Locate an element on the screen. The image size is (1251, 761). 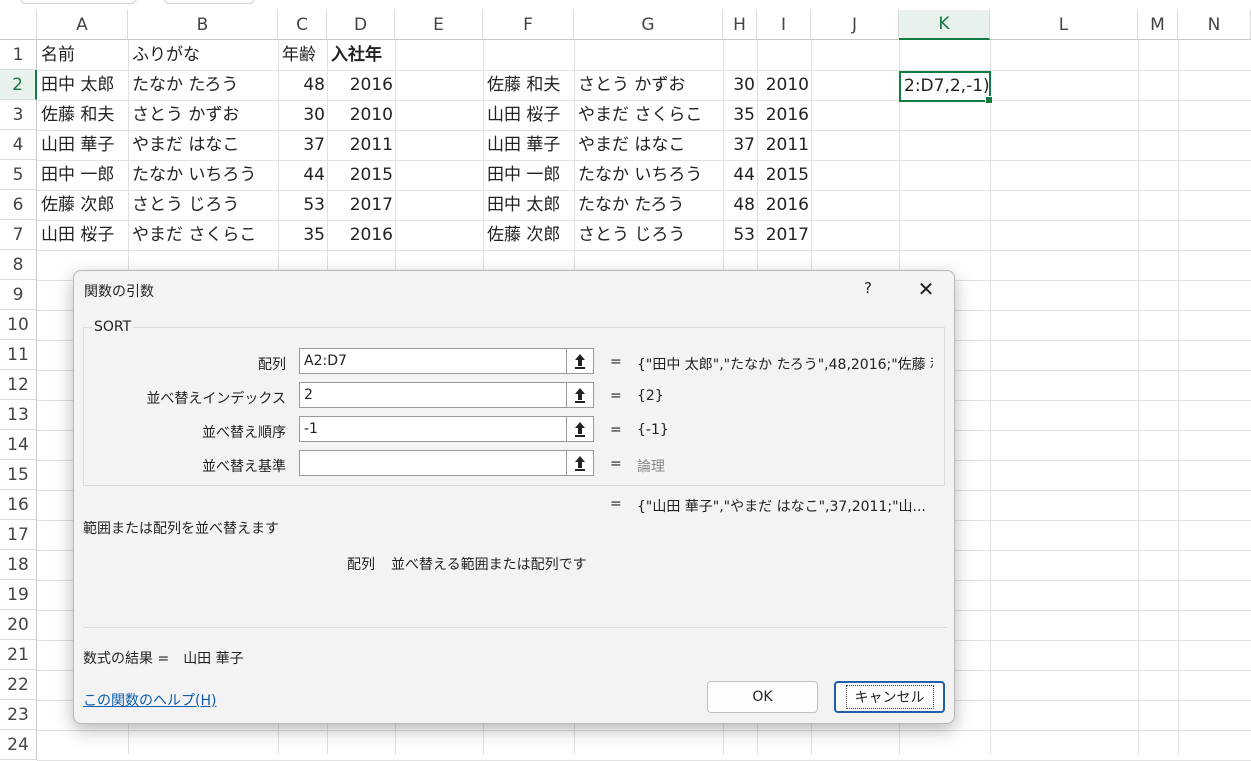
column-header-f: F is located at coordinates (528, 25).